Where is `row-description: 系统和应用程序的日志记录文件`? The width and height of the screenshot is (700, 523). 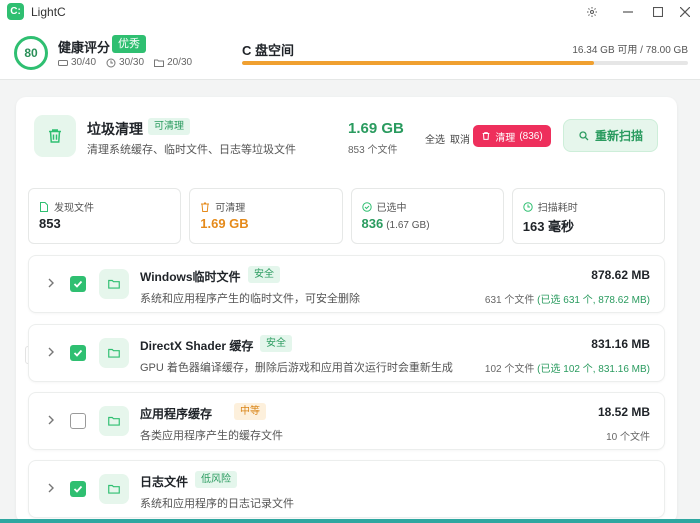
row-description: 系统和应用程序的日志记录文件 is located at coordinates (217, 504).